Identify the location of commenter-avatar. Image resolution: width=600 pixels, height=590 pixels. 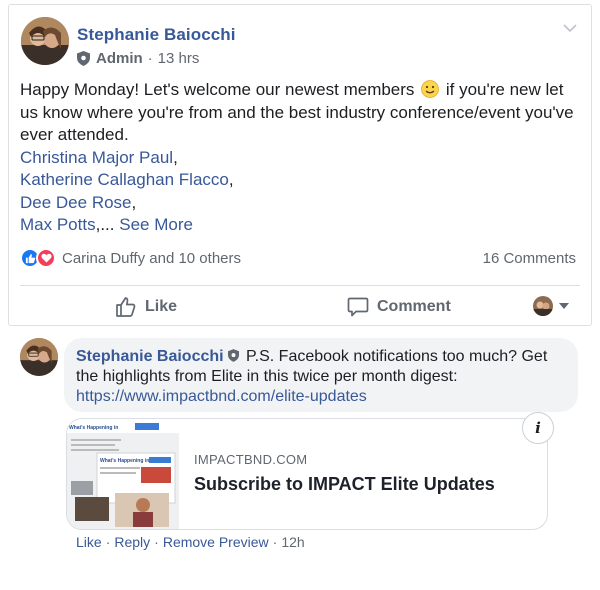
(39, 357).